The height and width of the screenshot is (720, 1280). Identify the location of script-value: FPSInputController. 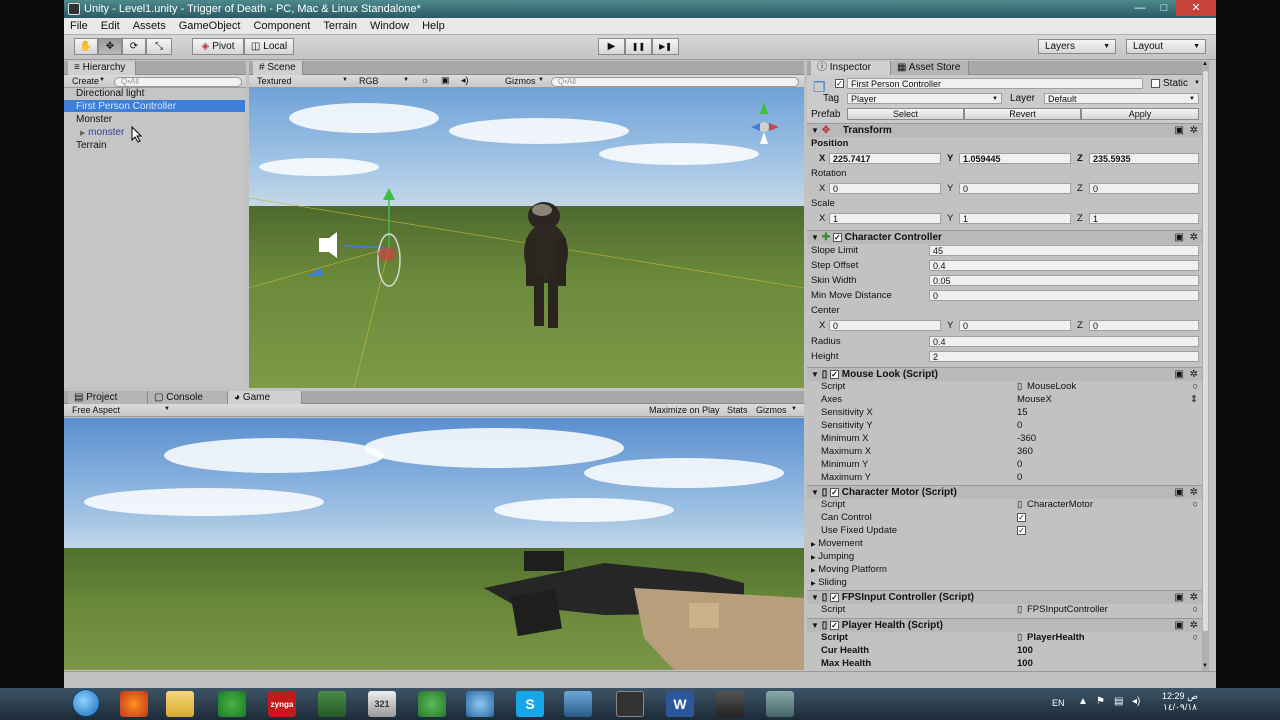
(1067, 610).